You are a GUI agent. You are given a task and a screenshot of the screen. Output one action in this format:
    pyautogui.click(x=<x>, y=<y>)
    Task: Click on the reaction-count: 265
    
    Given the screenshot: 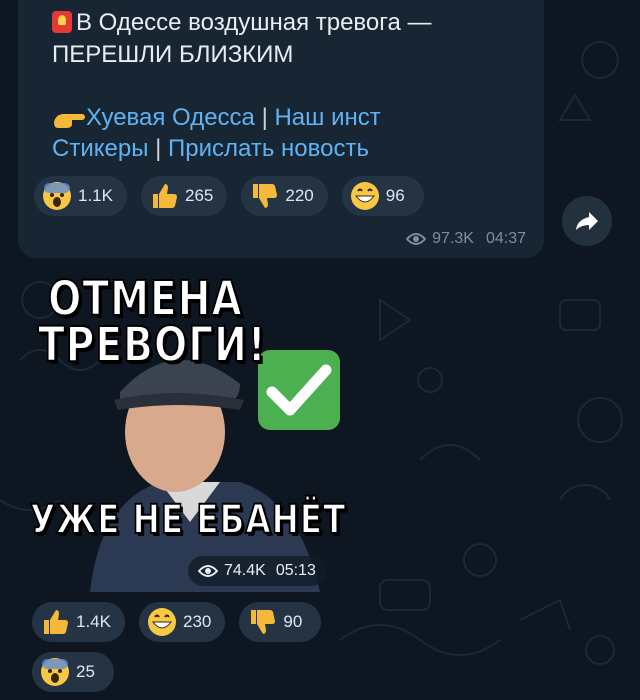 What is the action you would take?
    pyautogui.click(x=199, y=195)
    